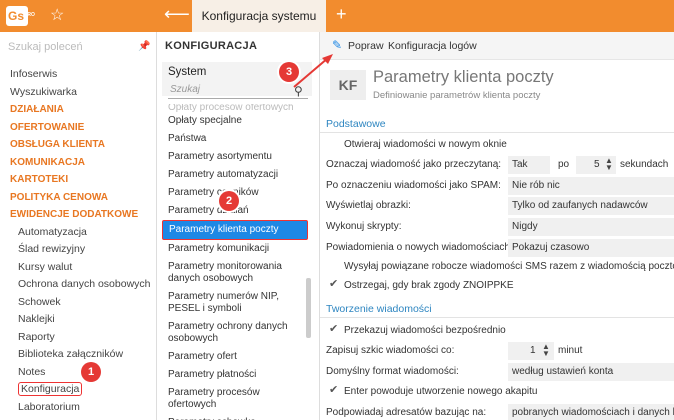 This screenshot has width=674, height=420. What do you see at coordinates (289, 72) in the screenshot?
I see `step-badge-3: 3` at bounding box center [289, 72].